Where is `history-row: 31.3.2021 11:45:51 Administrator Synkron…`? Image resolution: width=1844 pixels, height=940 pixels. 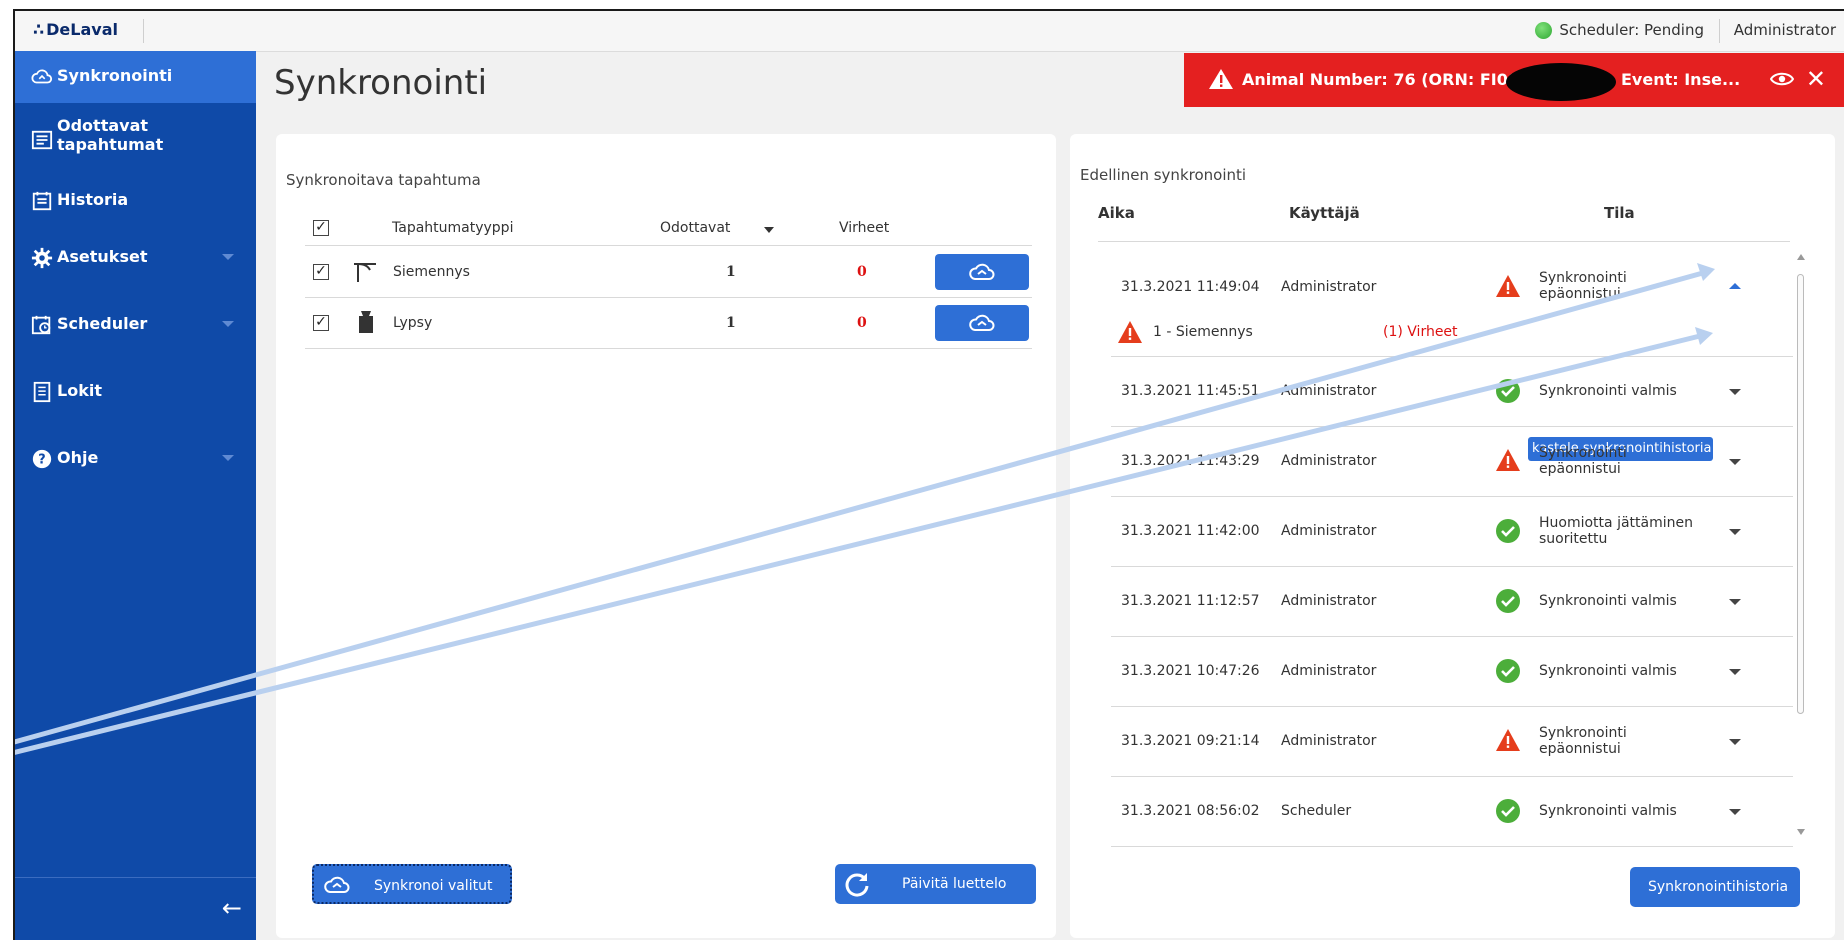 history-row: 31.3.2021 11:45:51 Administrator Synkron… is located at coordinates (1452, 391).